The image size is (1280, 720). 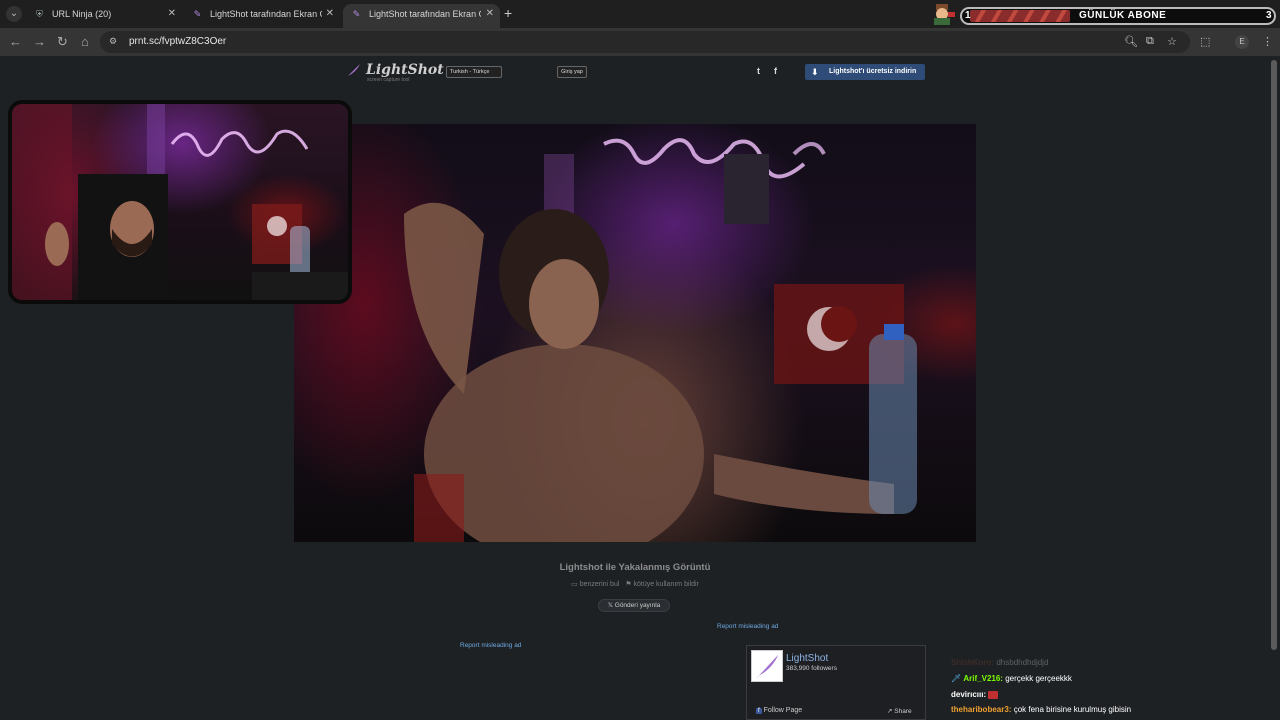 What do you see at coordinates (177, 41) in the screenshot?
I see `url-text: prnt.sc/fvptwZ8C3Oer` at bounding box center [177, 41].